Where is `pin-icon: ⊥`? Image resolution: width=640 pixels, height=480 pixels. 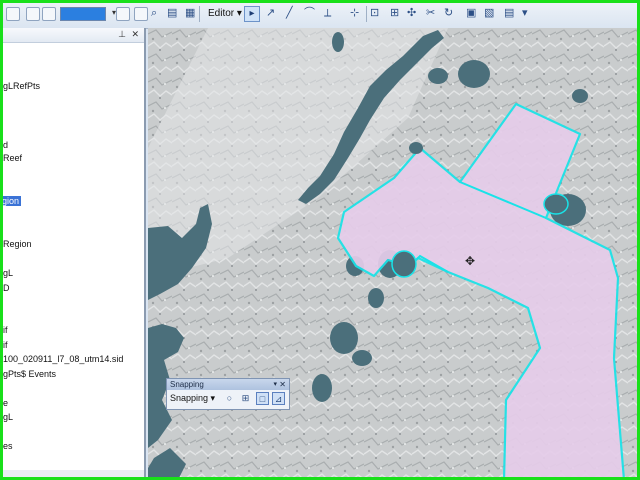 pin-icon: ⊥ is located at coordinates (122, 34).